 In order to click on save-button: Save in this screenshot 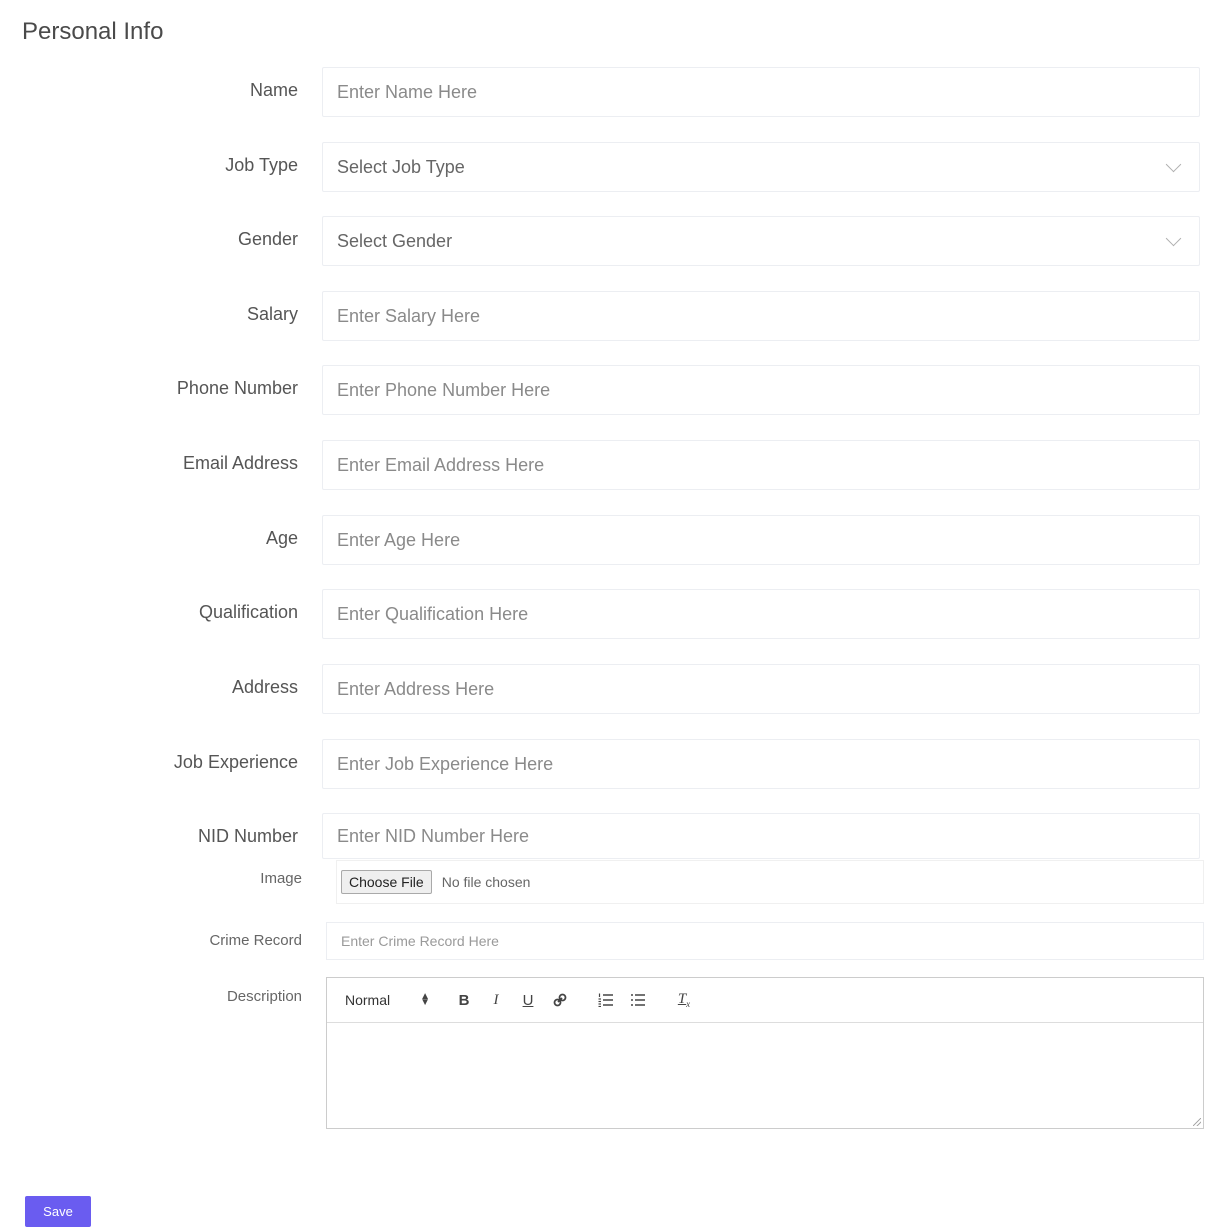, I will do `click(58, 1211)`.